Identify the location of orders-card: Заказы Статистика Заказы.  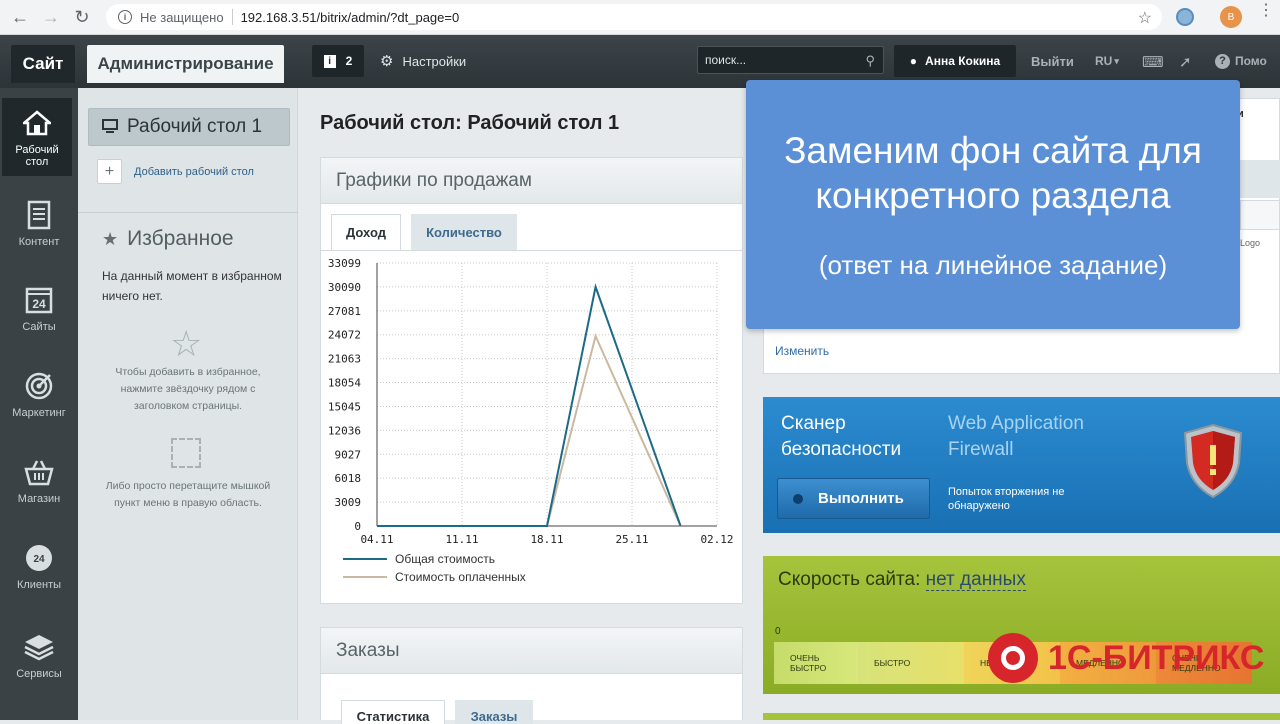
(531, 675).